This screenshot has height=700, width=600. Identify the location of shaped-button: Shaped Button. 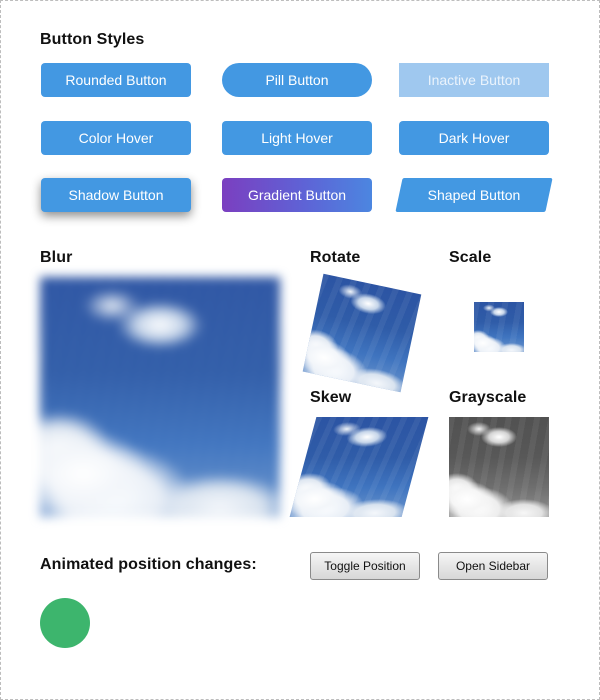
(474, 195).